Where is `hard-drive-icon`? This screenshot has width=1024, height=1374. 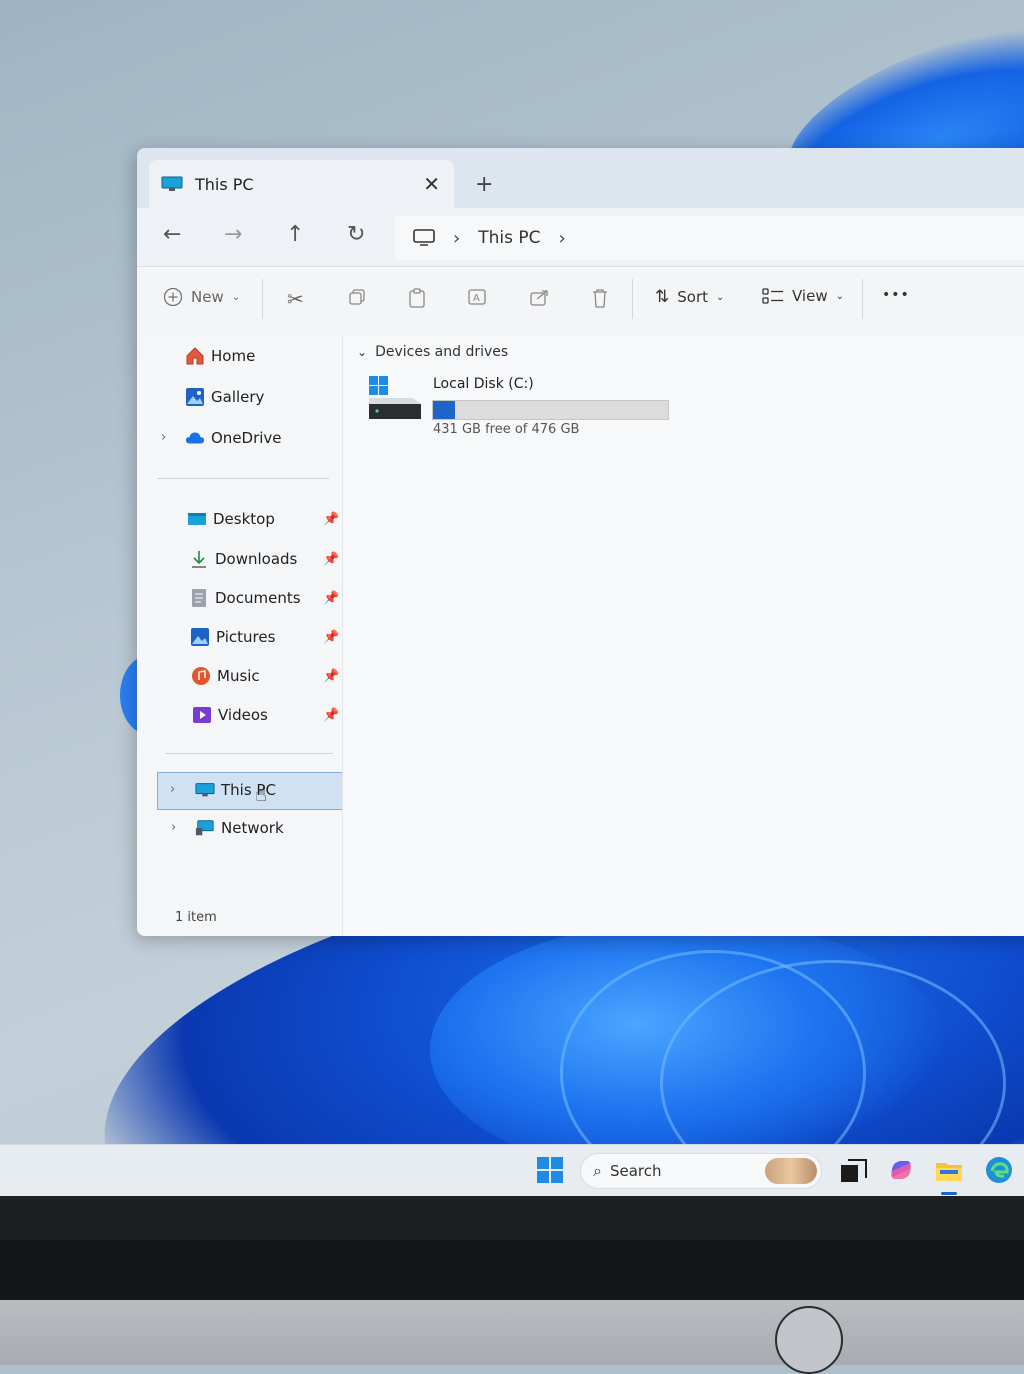
hard-drive-icon is located at coordinates (395, 397).